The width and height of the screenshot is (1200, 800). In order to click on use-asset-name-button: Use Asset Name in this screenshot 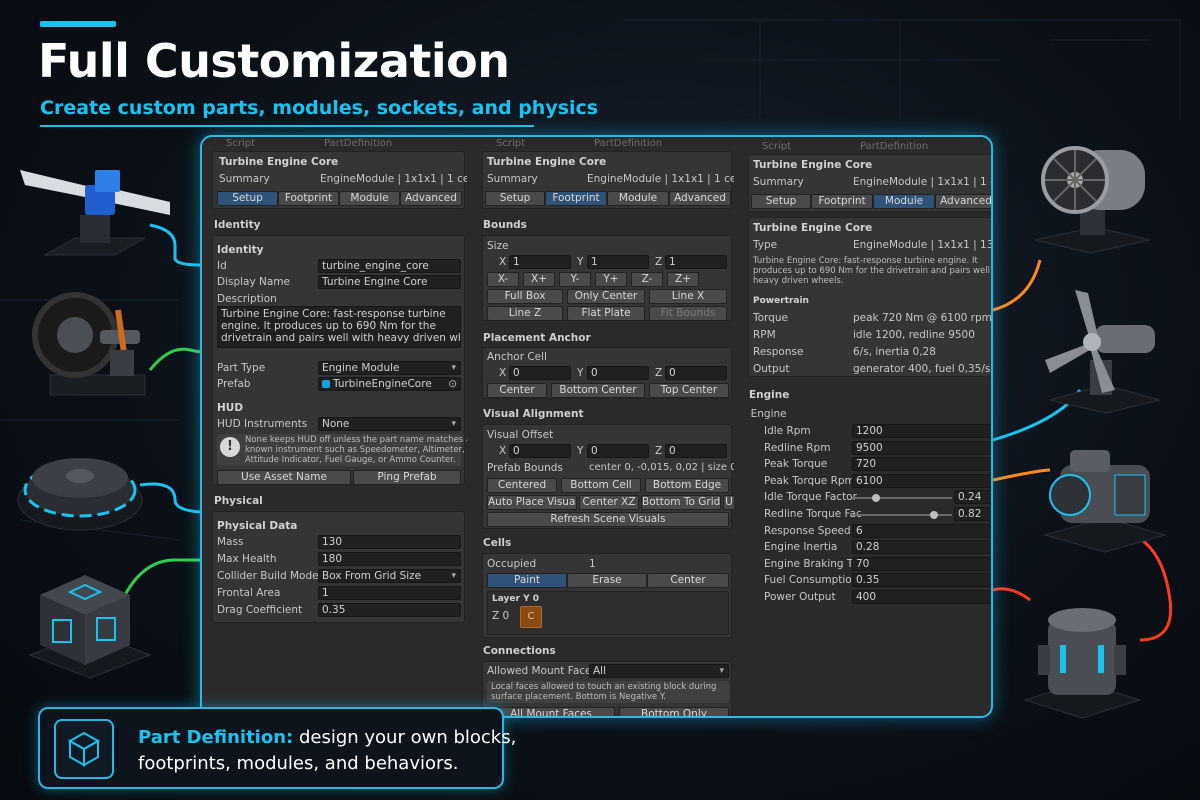, I will do `click(284, 477)`.